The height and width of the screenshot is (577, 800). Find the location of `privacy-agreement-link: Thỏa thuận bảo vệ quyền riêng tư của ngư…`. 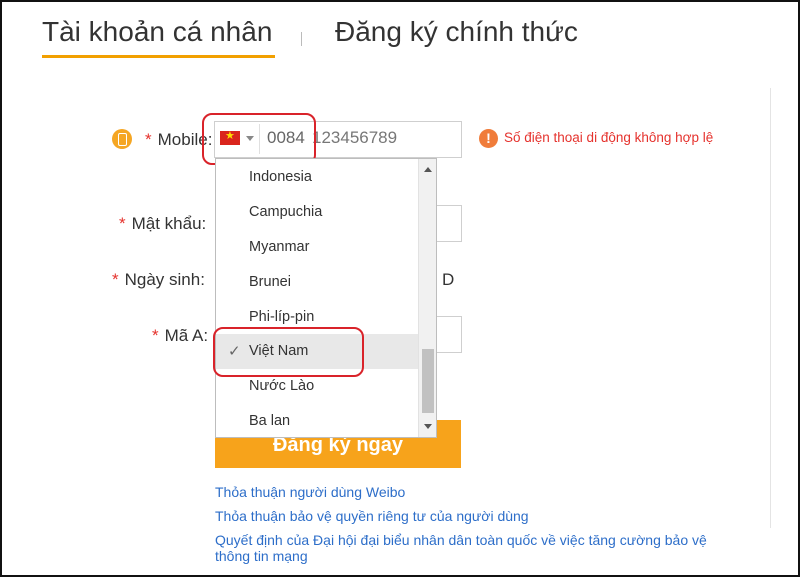

privacy-agreement-link: Thỏa thuận bảo vệ quyền riêng tư của ngư… is located at coordinates (372, 516).